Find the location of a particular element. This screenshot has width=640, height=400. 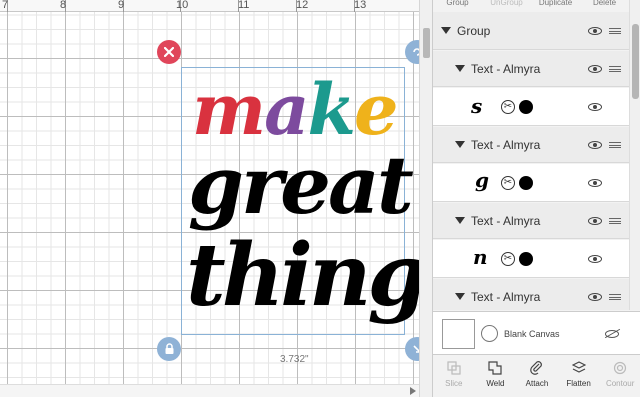

layer-item-row: n ✂ is located at coordinates (531, 259).